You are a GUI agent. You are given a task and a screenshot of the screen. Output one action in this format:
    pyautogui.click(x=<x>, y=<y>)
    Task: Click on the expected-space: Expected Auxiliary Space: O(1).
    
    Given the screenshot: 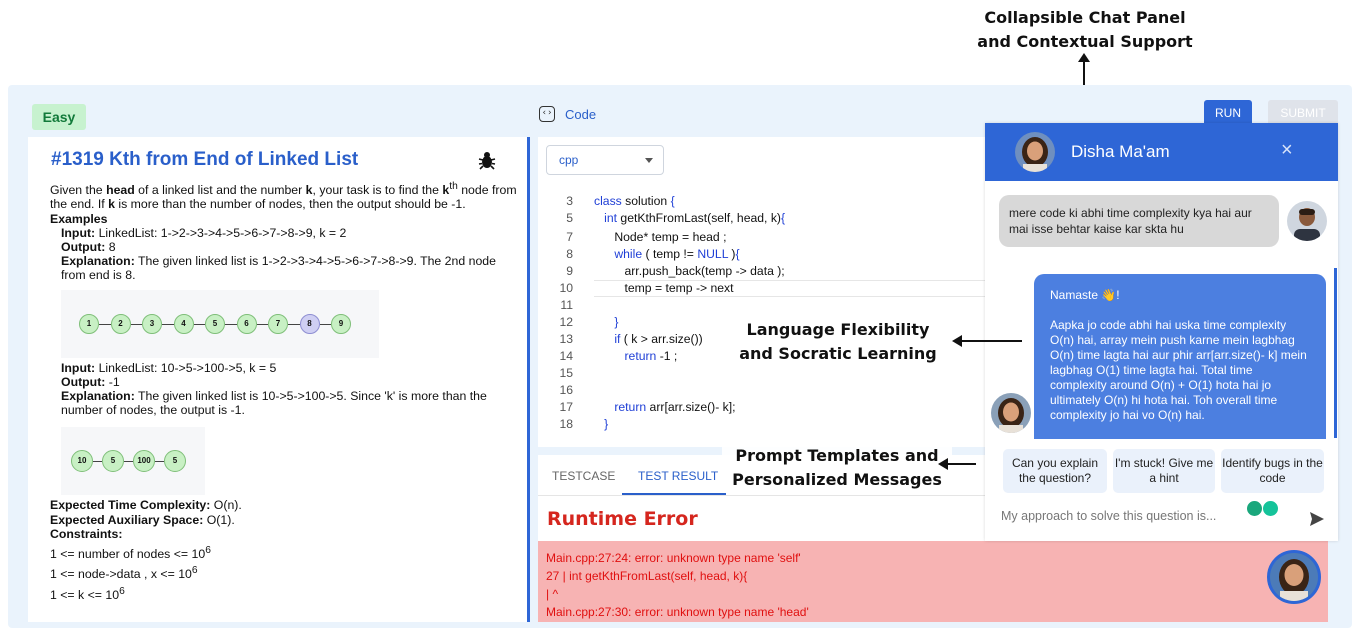 What is the action you would take?
    pyautogui.click(x=285, y=520)
    